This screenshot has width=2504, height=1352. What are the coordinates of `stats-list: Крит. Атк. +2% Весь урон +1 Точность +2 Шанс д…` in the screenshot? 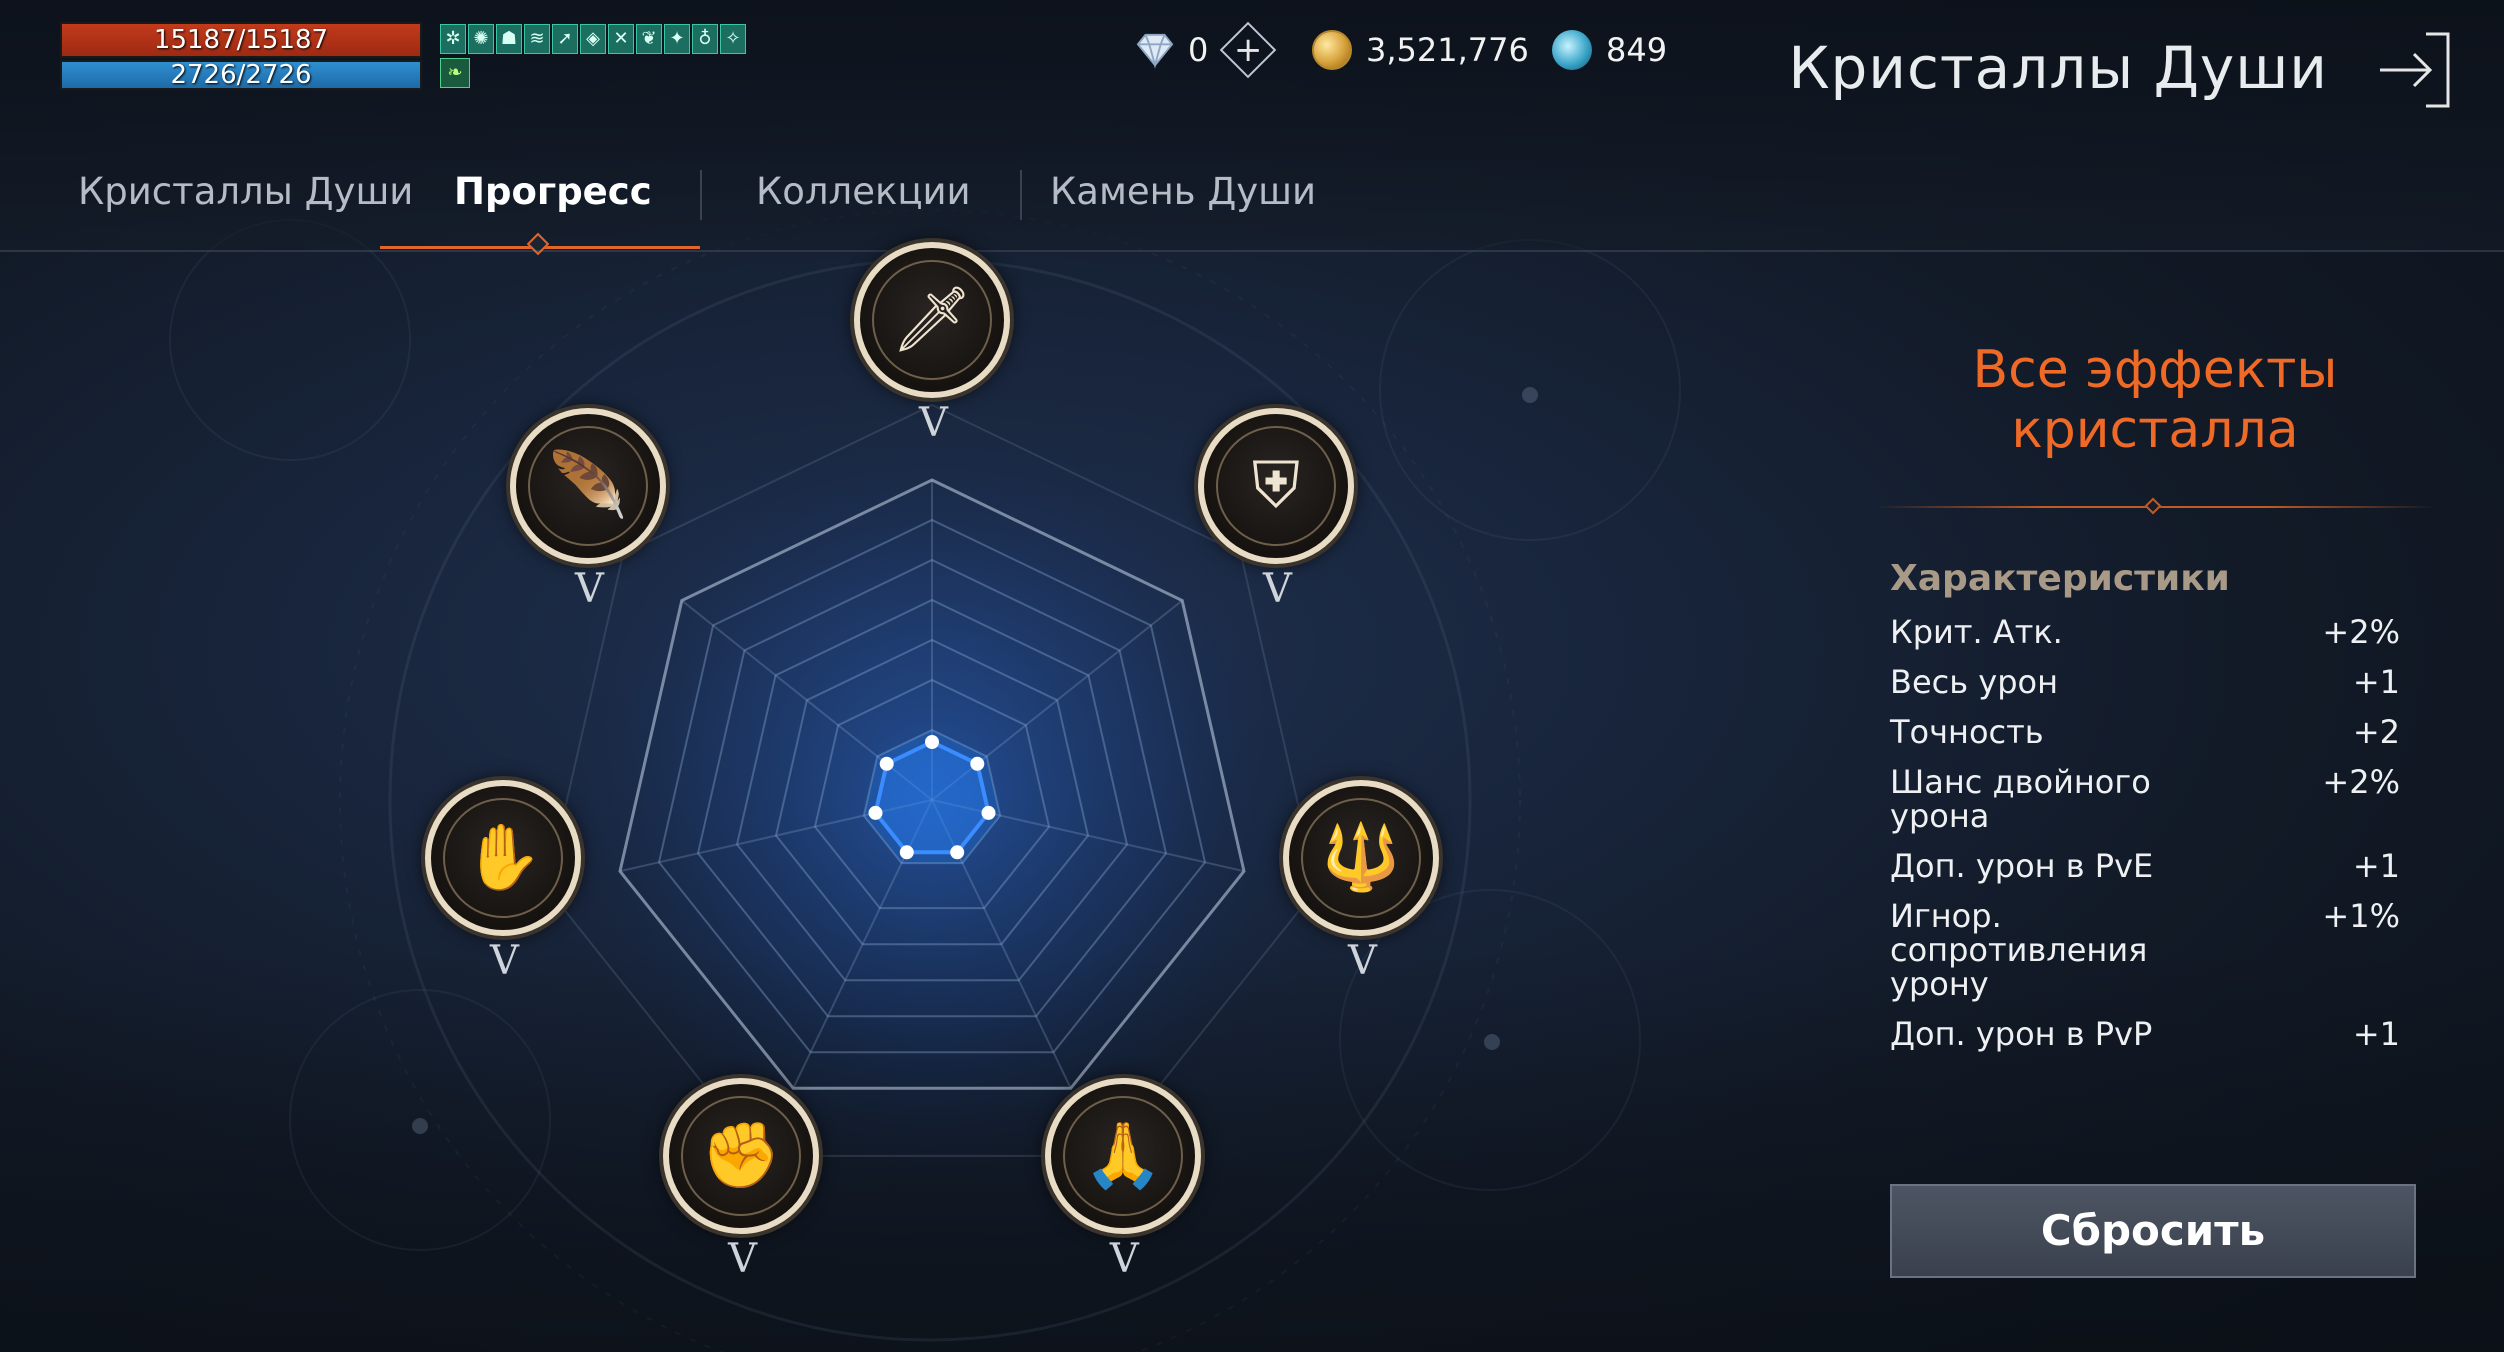 It's located at (2155, 833).